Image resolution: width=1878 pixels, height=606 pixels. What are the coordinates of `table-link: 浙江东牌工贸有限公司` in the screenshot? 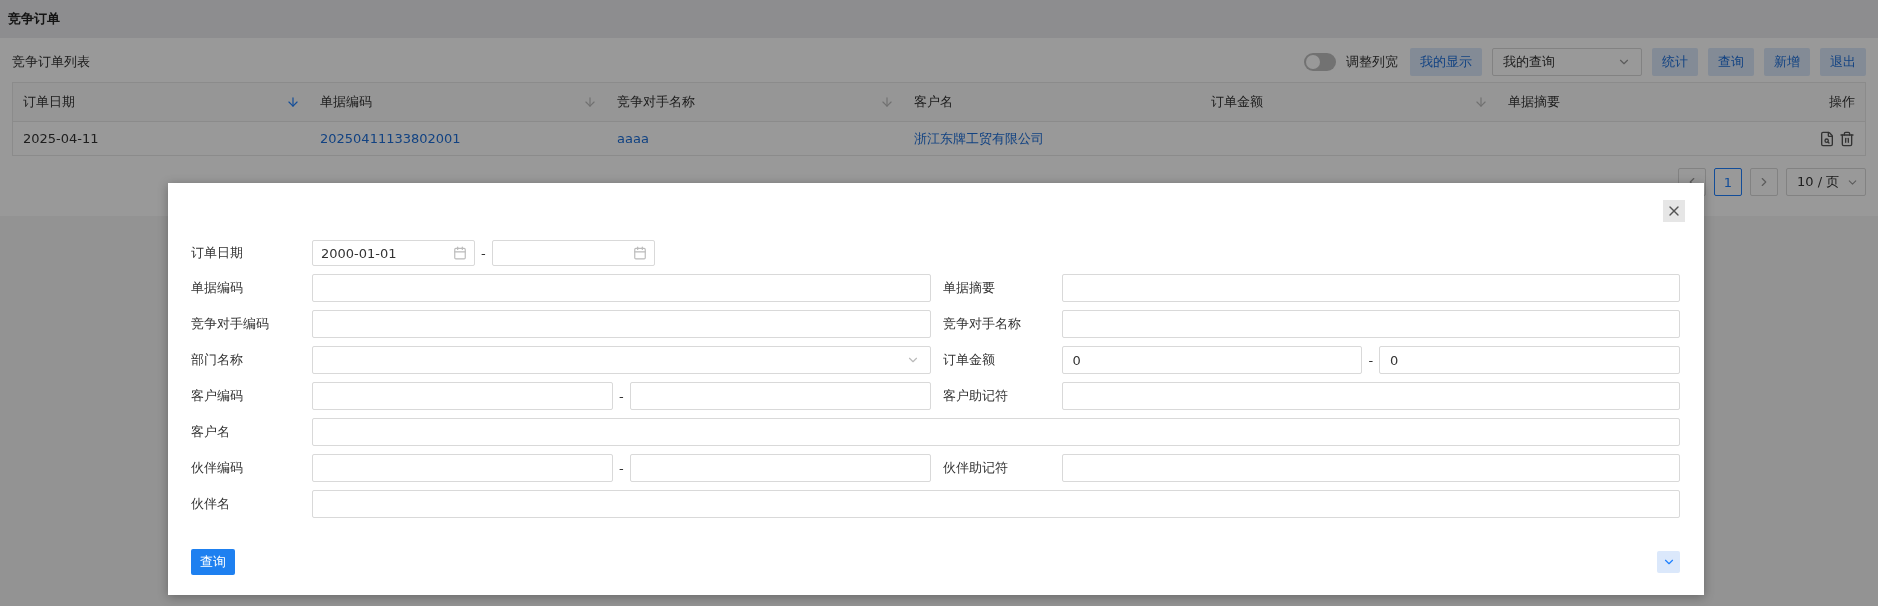 It's located at (979, 138).